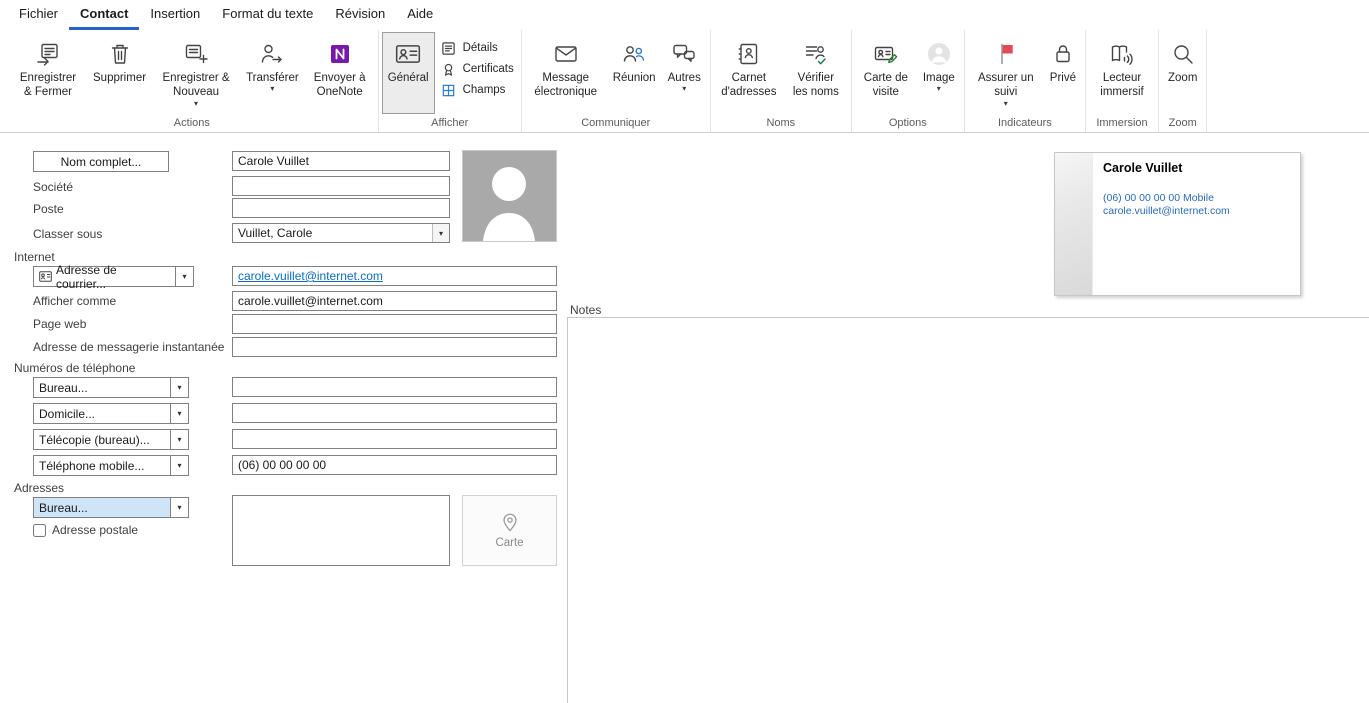  What do you see at coordinates (272, 54) in the screenshot?
I see `forward-icon` at bounding box center [272, 54].